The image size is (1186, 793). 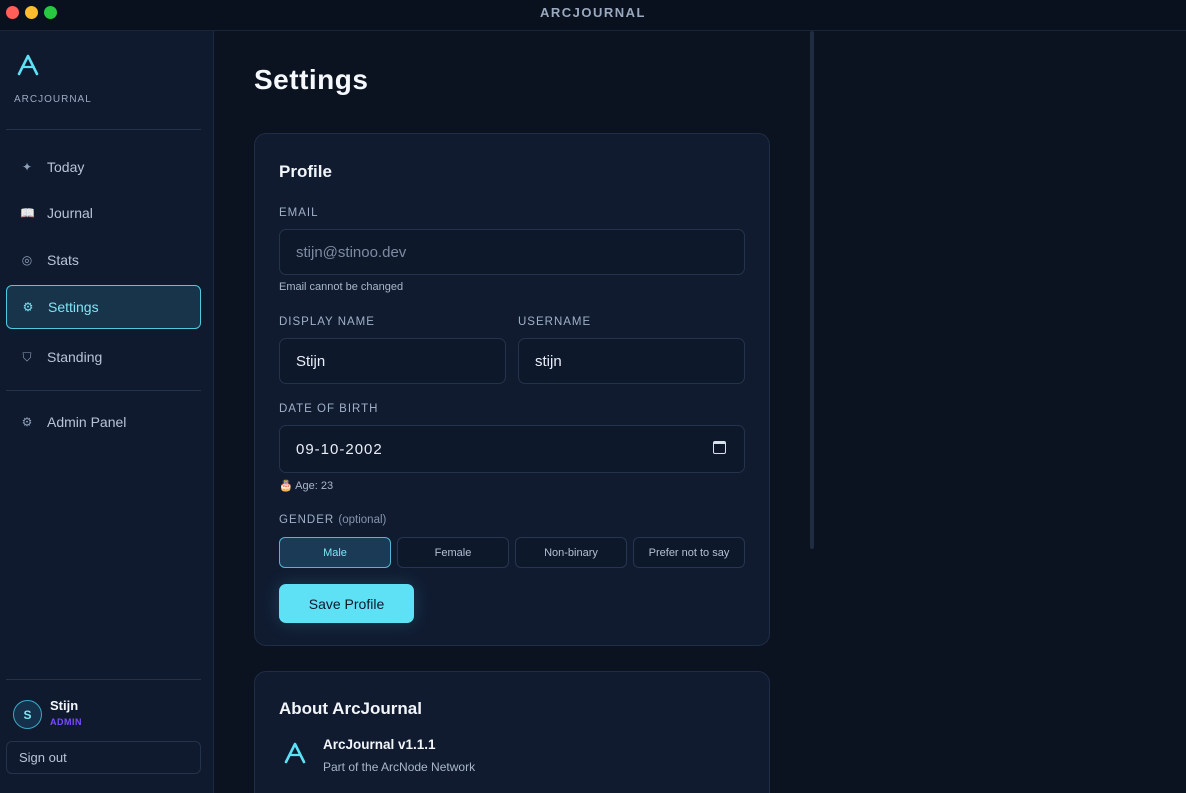 What do you see at coordinates (306, 486) in the screenshot?
I see `age-hint: 🎂 Age: 23` at bounding box center [306, 486].